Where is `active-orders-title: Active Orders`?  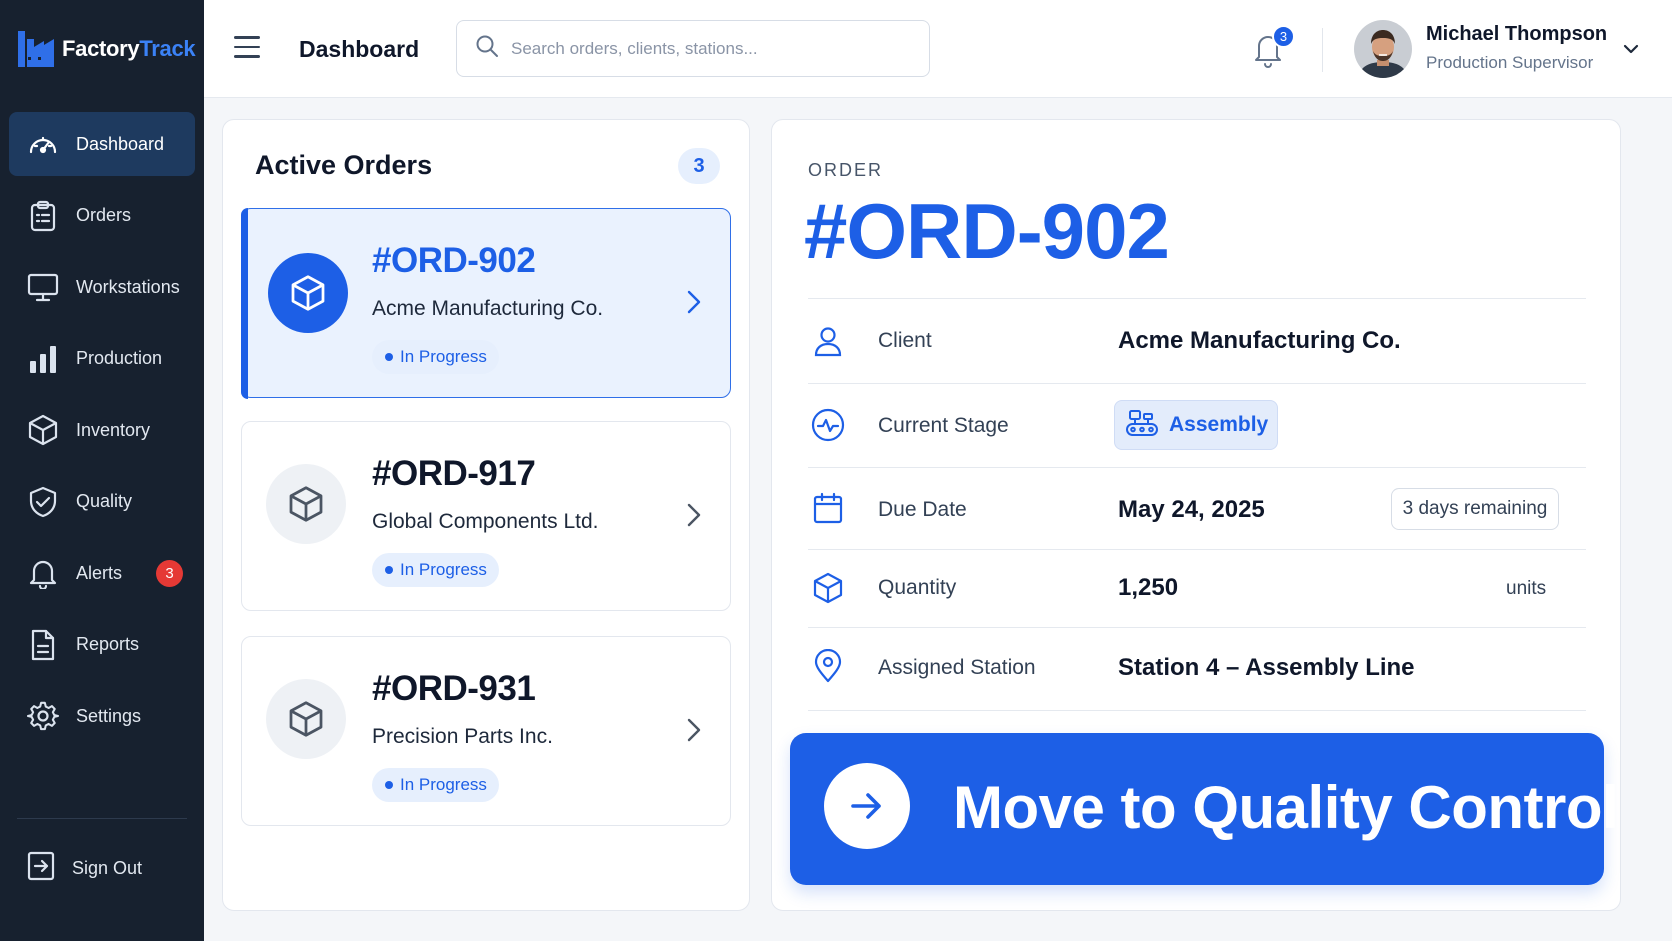 active-orders-title: Active Orders is located at coordinates (344, 165).